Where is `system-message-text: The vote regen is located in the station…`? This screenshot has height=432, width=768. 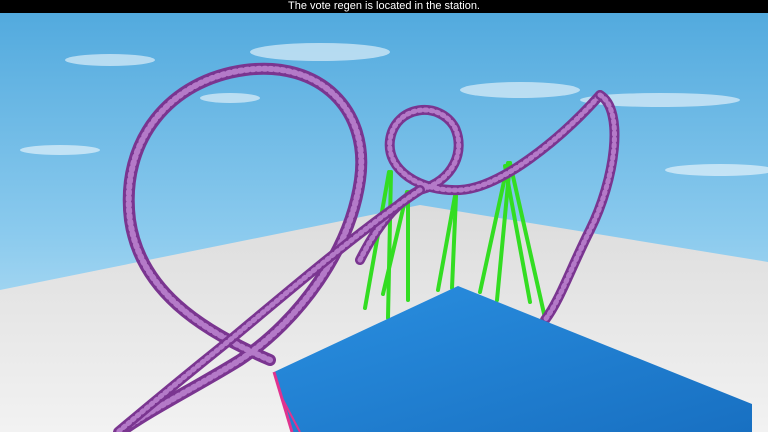 system-message-text: The vote regen is located in the station… is located at coordinates (383, 6).